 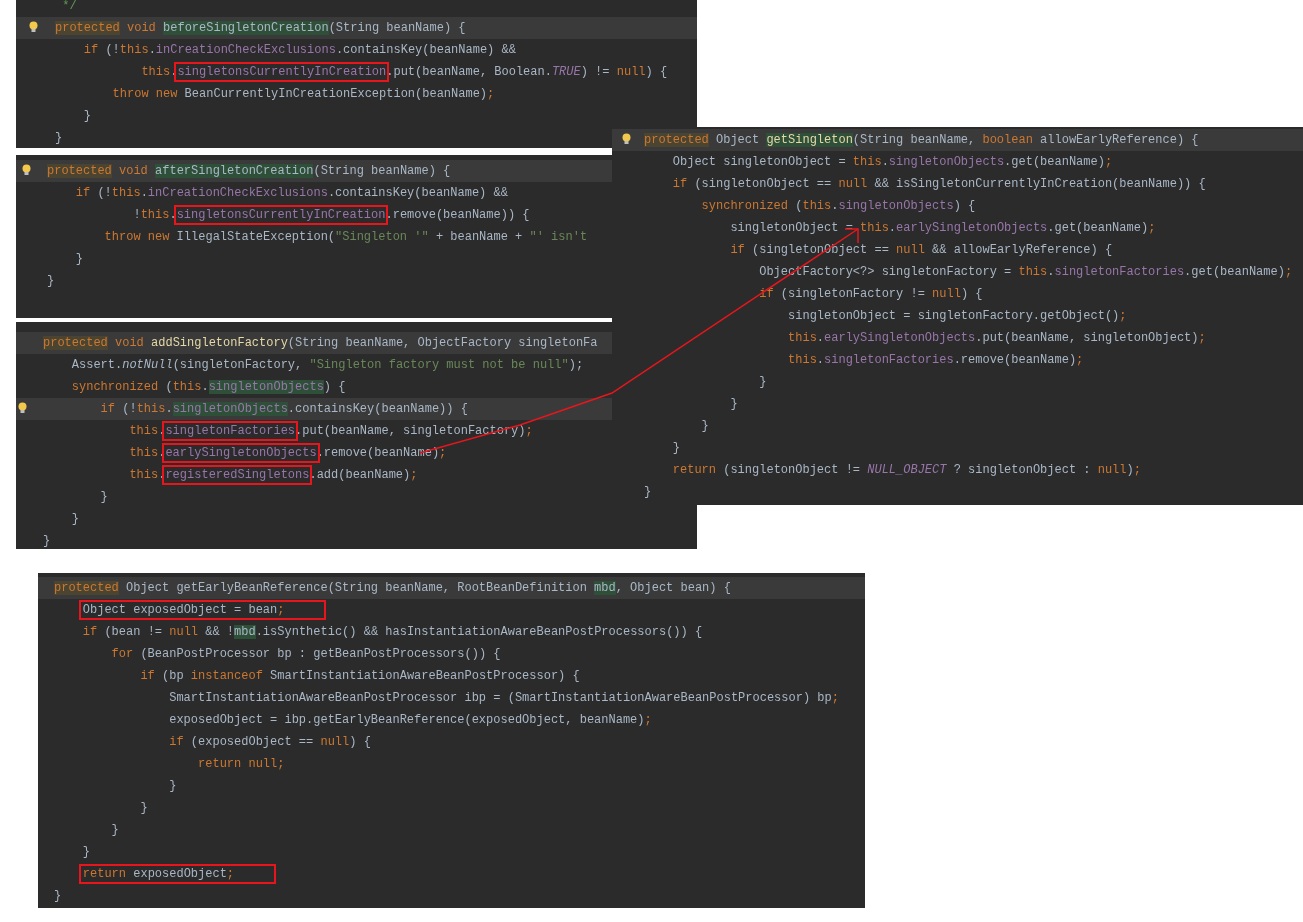 I want to click on code-line: if (singletonObject == null && isSingletonCurrentlyInCreation(beanName)) {, so click(x=938, y=184).